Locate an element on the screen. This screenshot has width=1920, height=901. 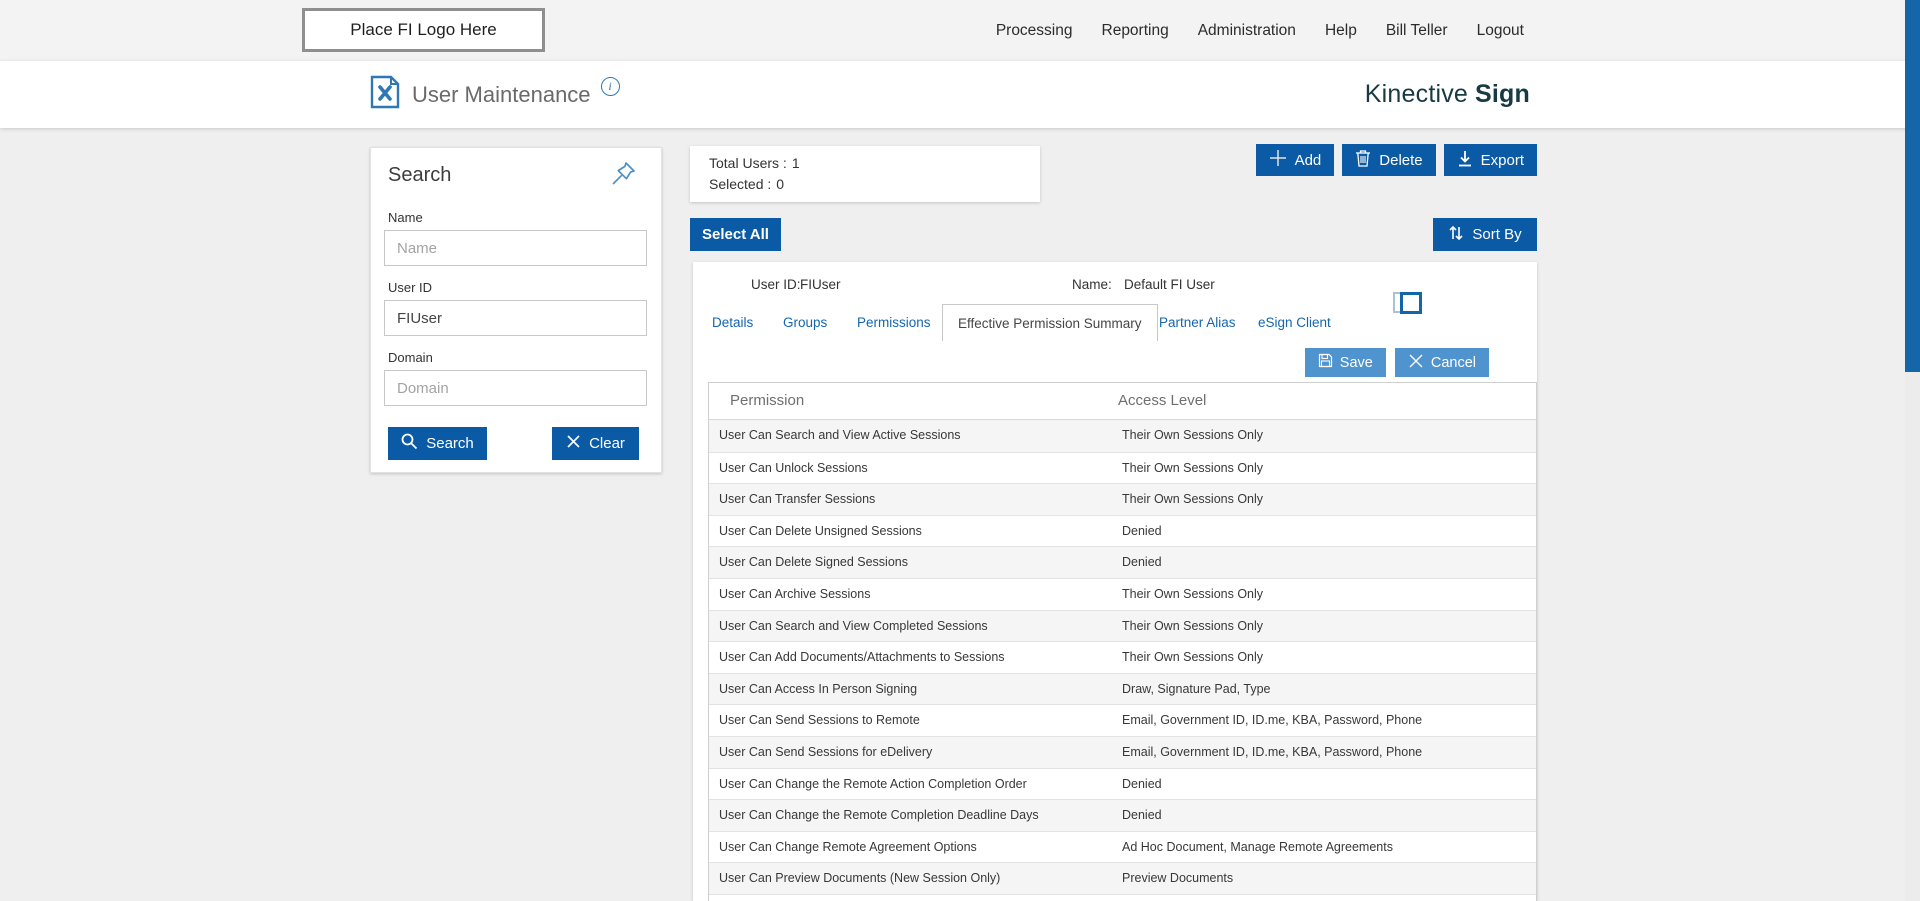
permission-cell: User Can Transfer Sessions is located at coordinates (797, 499).